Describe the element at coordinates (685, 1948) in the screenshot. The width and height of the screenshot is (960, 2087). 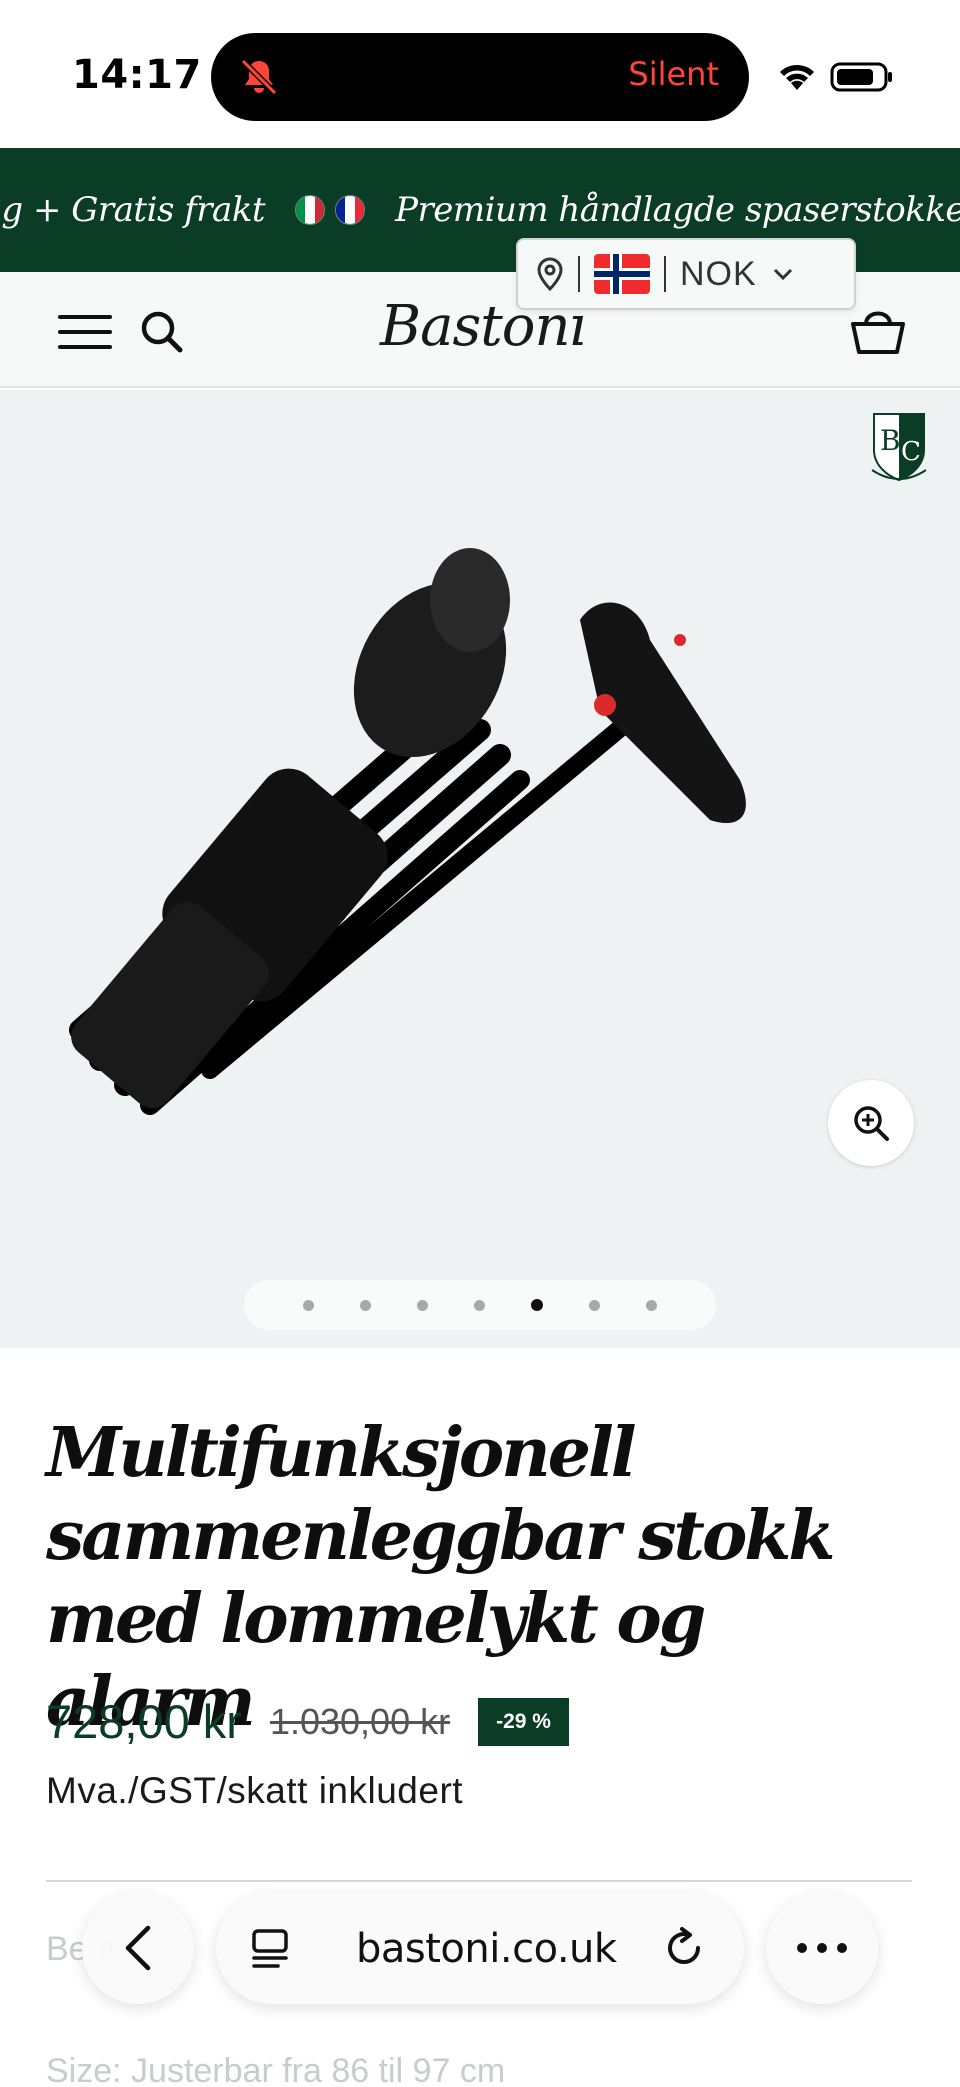
I see `reload-icon` at that location.